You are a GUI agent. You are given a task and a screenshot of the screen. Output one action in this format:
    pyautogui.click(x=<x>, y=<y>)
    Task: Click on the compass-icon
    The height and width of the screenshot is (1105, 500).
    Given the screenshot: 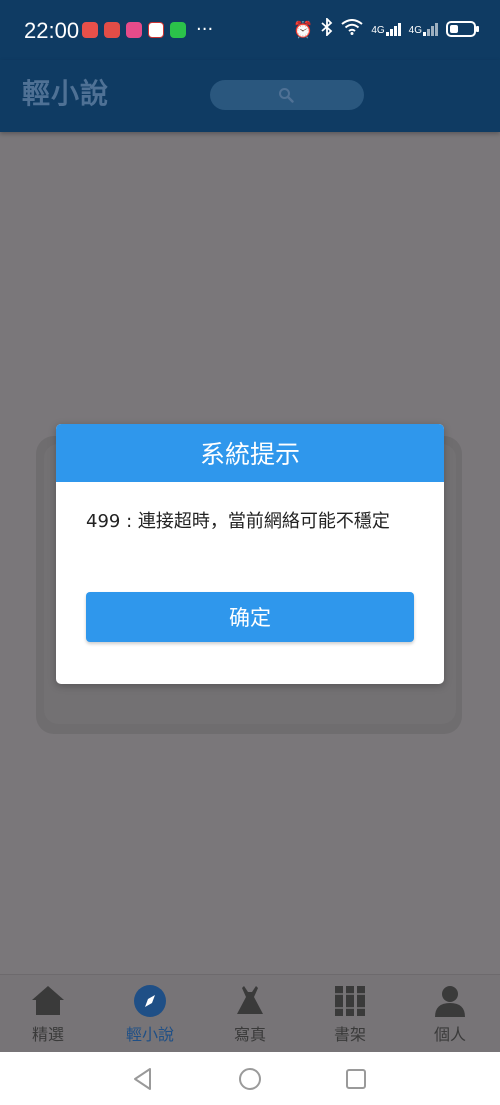 What is the action you would take?
    pyautogui.click(x=150, y=1001)
    